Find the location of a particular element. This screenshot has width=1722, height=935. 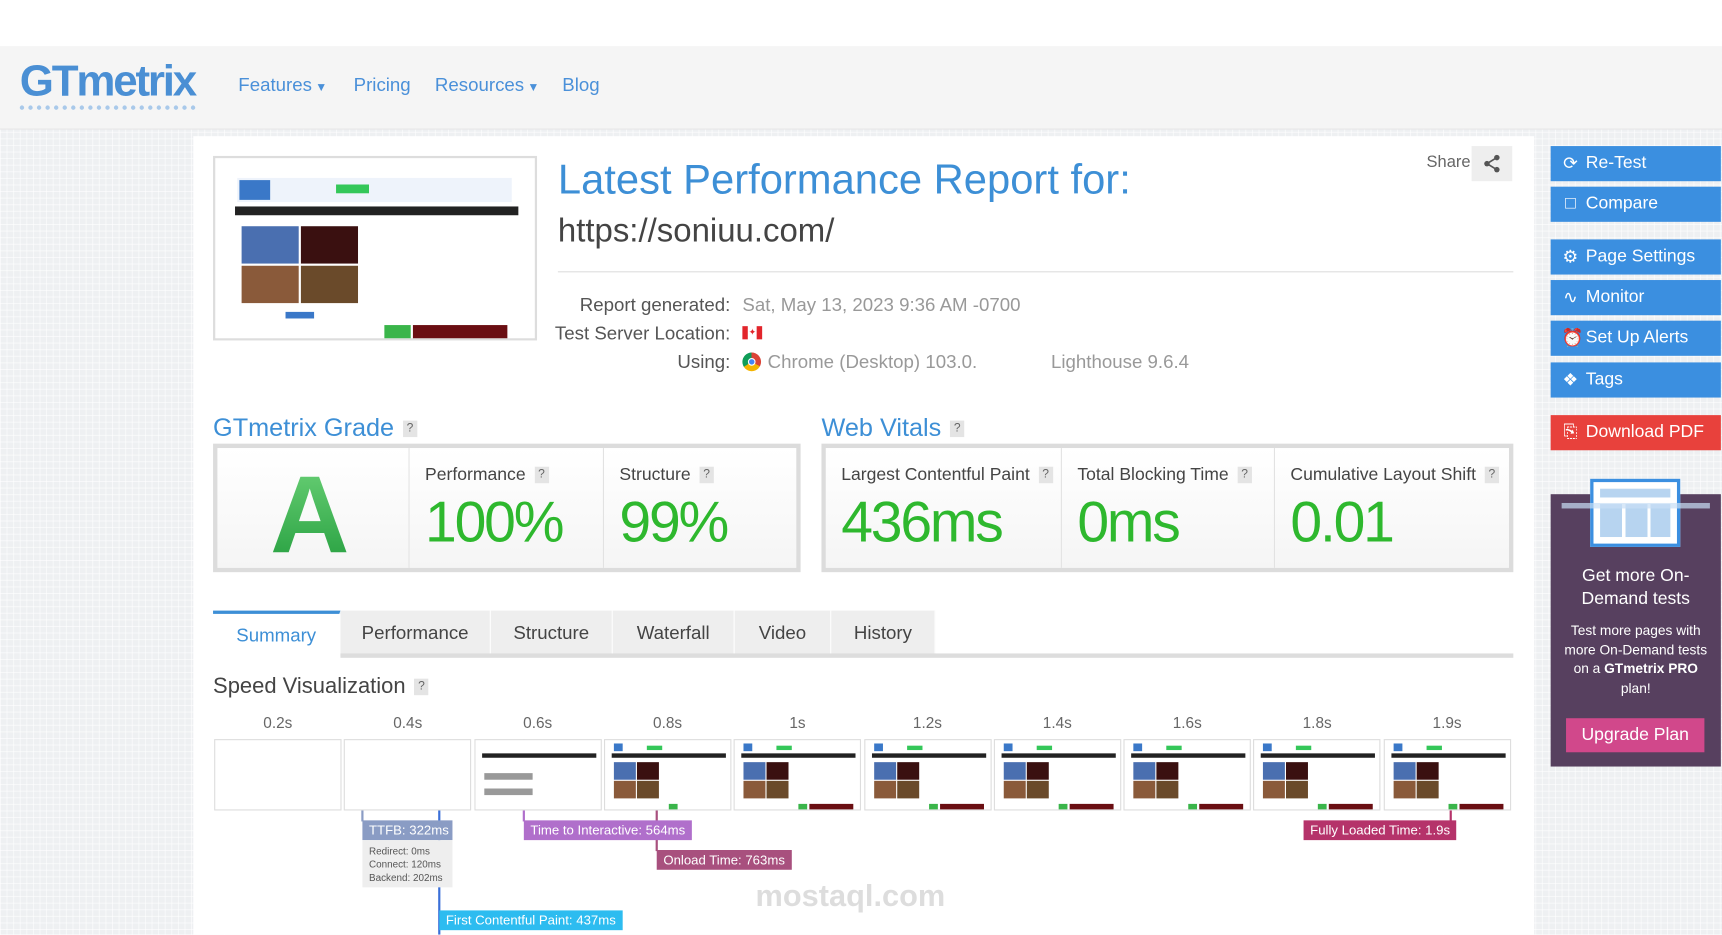

metric-value: 0ms is located at coordinates (1129, 522).